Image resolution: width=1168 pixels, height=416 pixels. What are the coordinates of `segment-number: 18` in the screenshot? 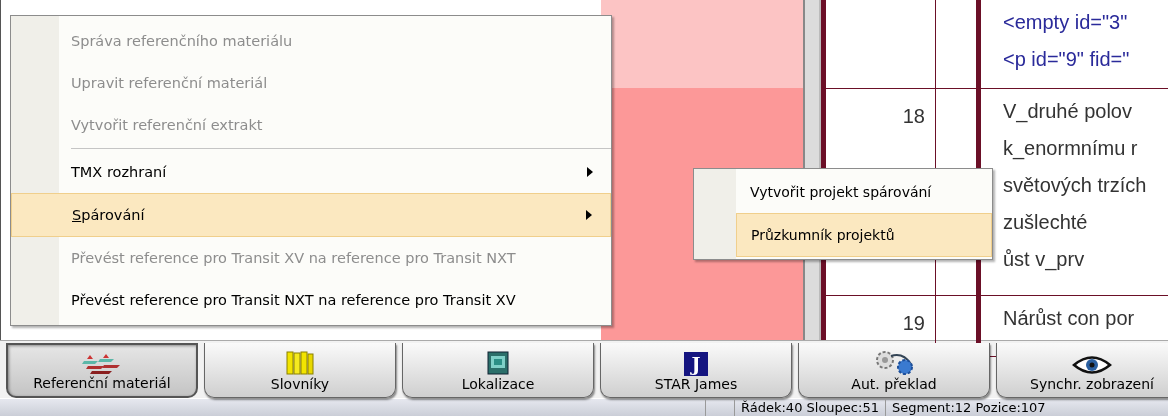 It's located at (913, 116).